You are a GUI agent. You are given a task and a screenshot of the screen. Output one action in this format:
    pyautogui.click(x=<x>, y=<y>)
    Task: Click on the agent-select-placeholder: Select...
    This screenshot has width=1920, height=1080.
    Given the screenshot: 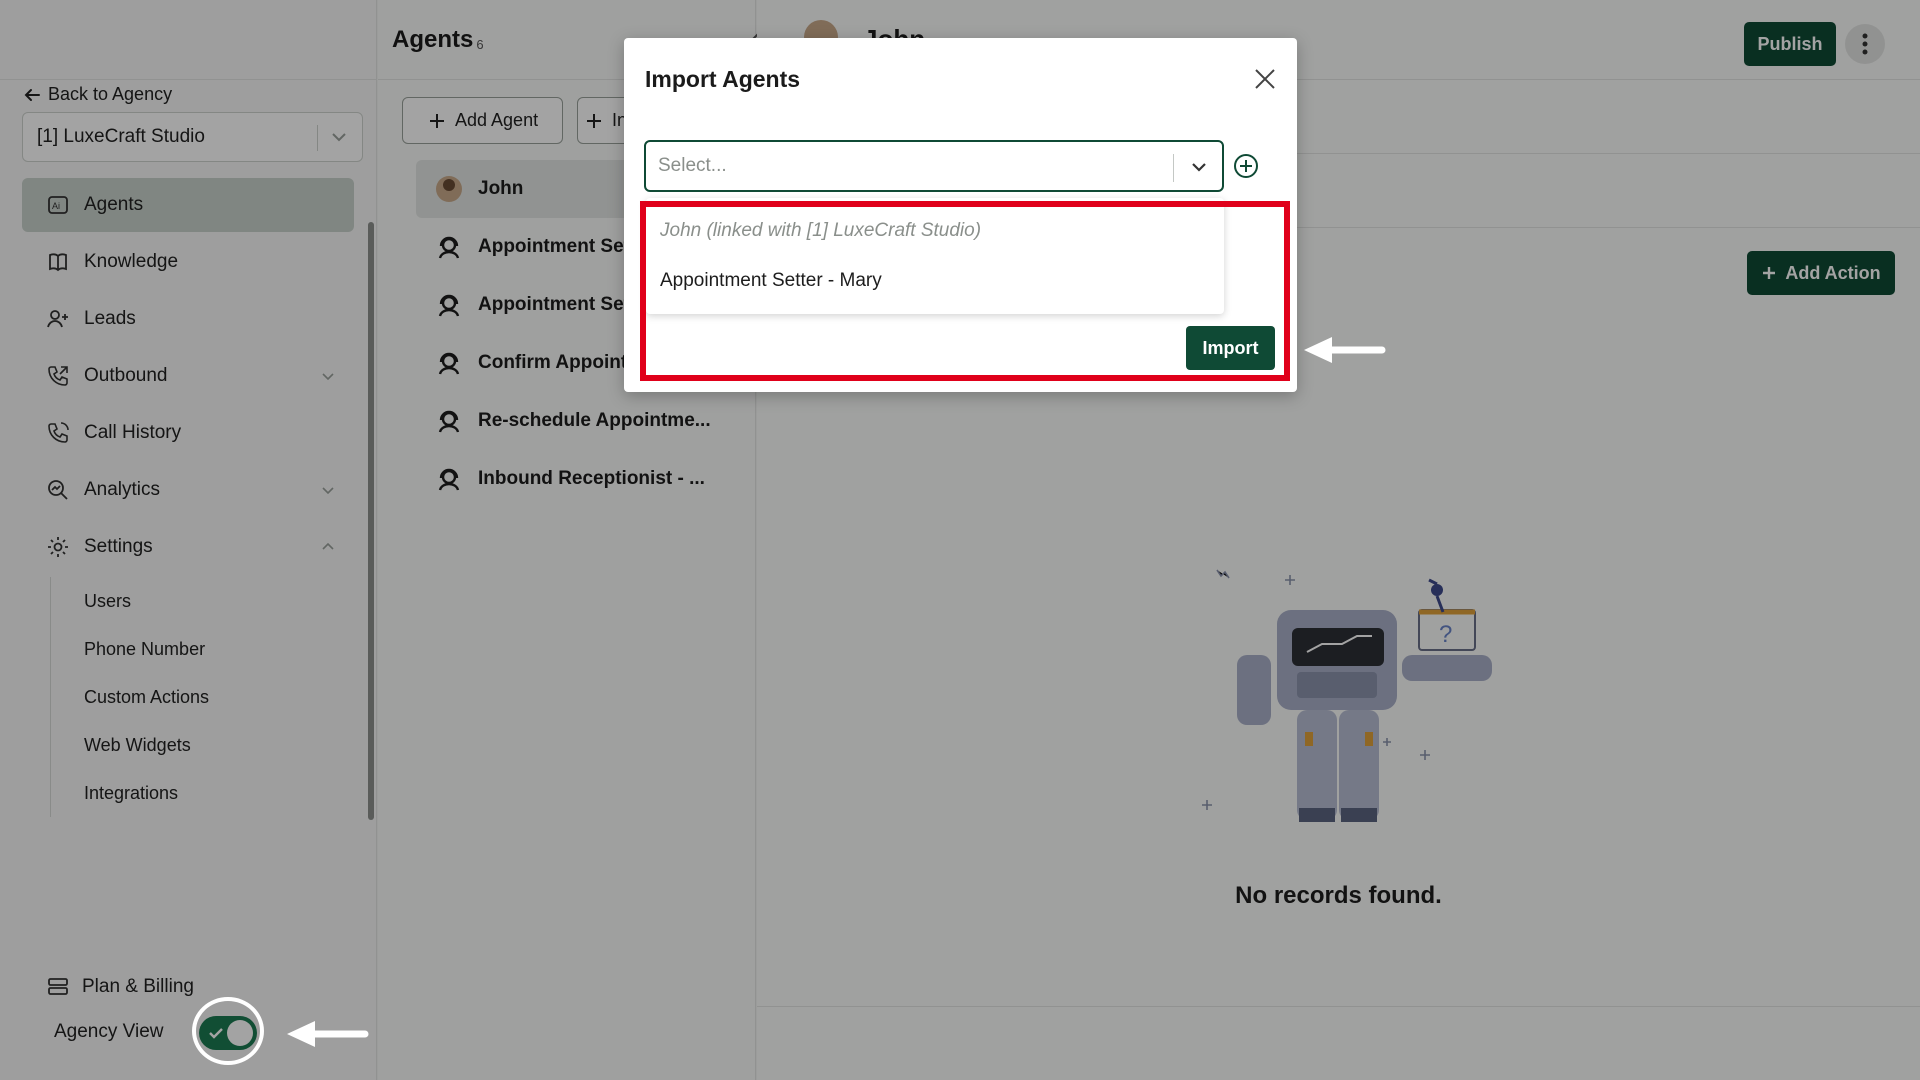 What is the action you would take?
    pyautogui.click(x=692, y=165)
    